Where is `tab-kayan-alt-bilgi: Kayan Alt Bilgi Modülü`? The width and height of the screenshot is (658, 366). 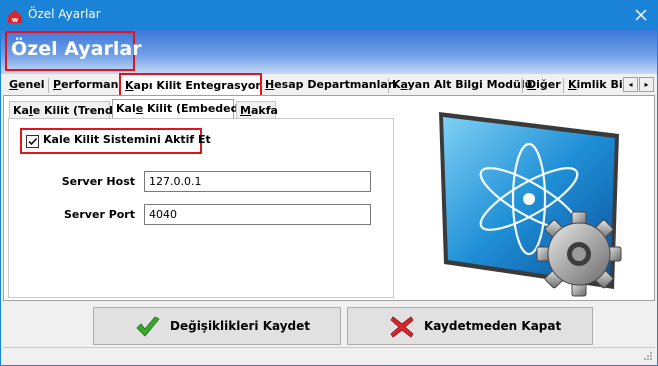 tab-kayan-alt-bilgi: Kayan Alt Bilgi Modülü is located at coordinates (462, 85).